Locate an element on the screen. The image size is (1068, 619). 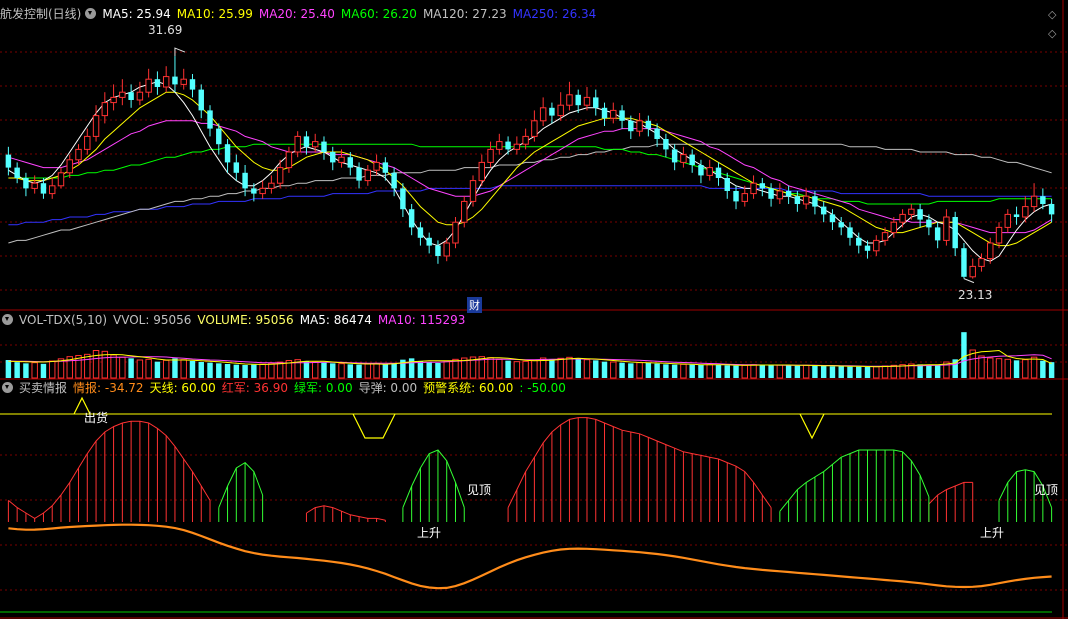
finance-marker: 财 is located at coordinates (474, 305).